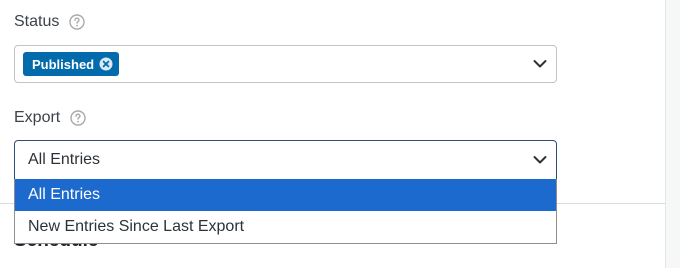  What do you see at coordinates (285, 195) in the screenshot?
I see `export-option-all-entries: All Entries` at bounding box center [285, 195].